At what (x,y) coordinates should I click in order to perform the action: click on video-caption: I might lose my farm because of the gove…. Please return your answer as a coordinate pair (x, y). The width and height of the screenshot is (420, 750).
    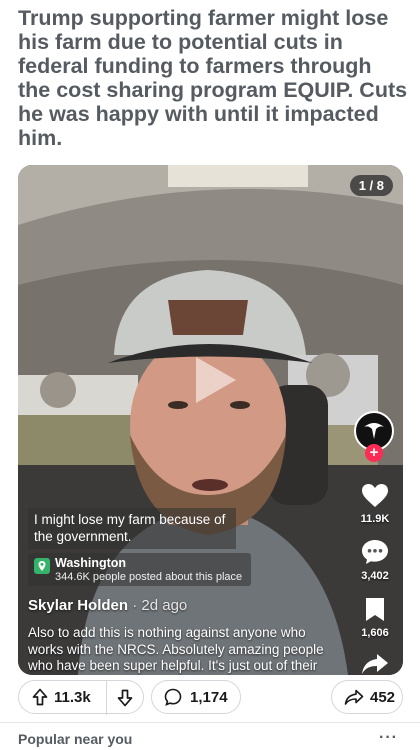
    Looking at the image, I should click on (132, 528).